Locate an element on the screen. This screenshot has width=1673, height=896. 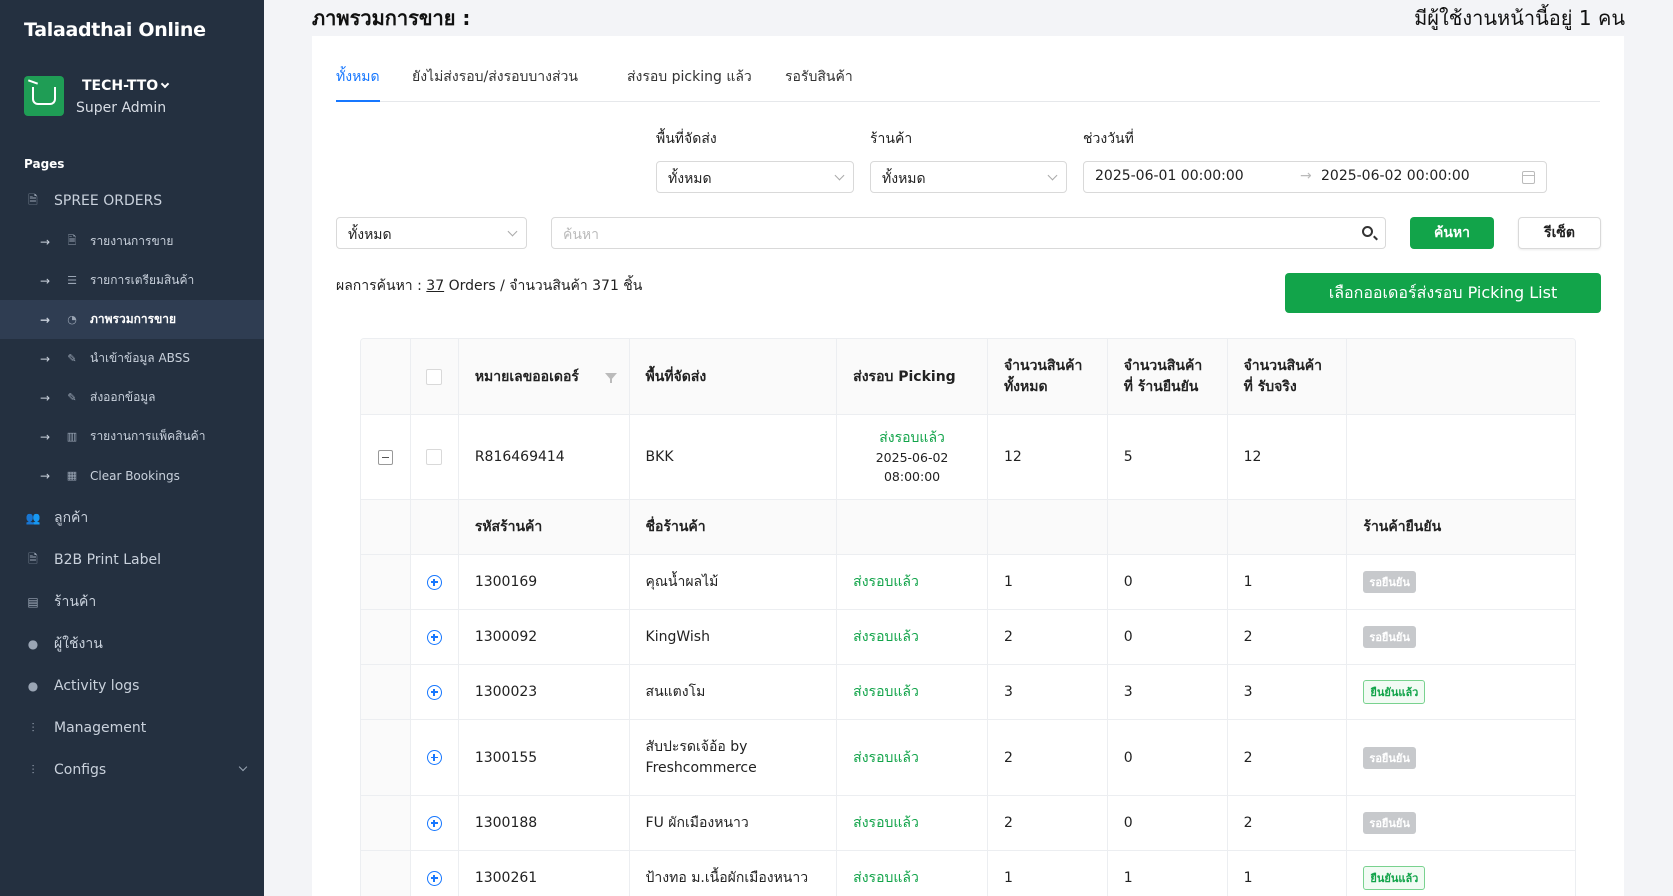
shop-icon: ▤ is located at coordinates (33, 602).